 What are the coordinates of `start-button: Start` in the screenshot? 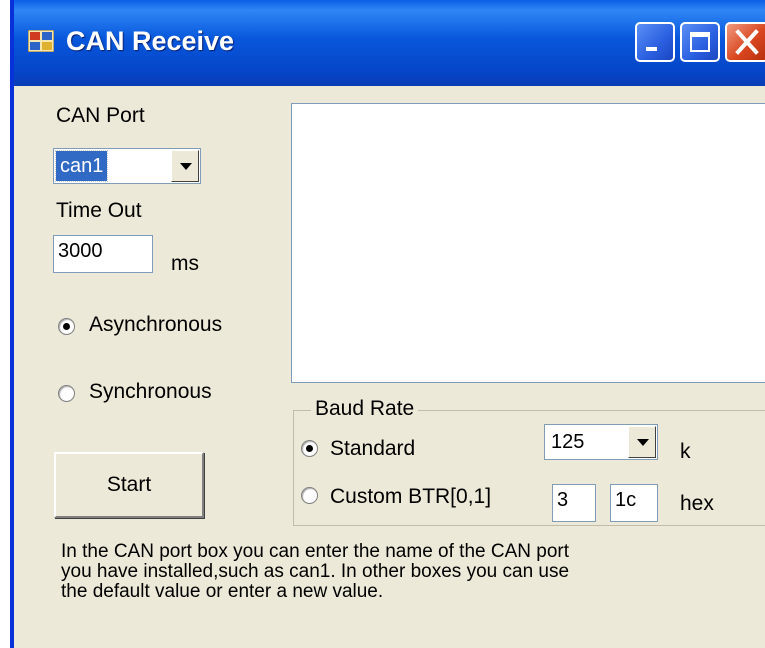 It's located at (129, 485).